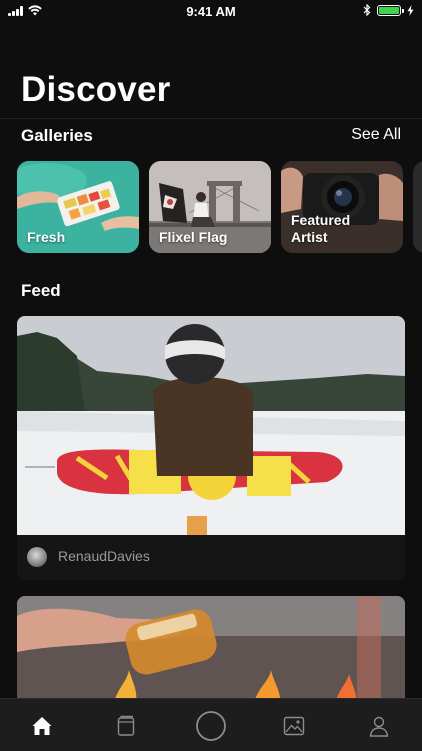  I want to click on galleries-heading: Galleries, so click(57, 135).